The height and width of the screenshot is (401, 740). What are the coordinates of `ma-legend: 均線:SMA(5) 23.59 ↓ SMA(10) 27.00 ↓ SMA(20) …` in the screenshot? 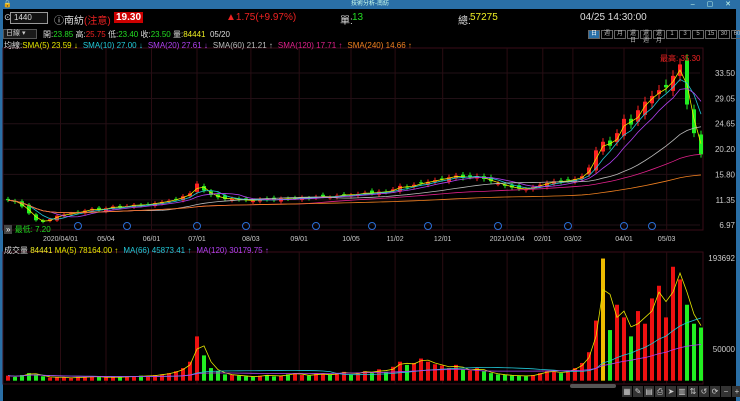 It's located at (210, 45).